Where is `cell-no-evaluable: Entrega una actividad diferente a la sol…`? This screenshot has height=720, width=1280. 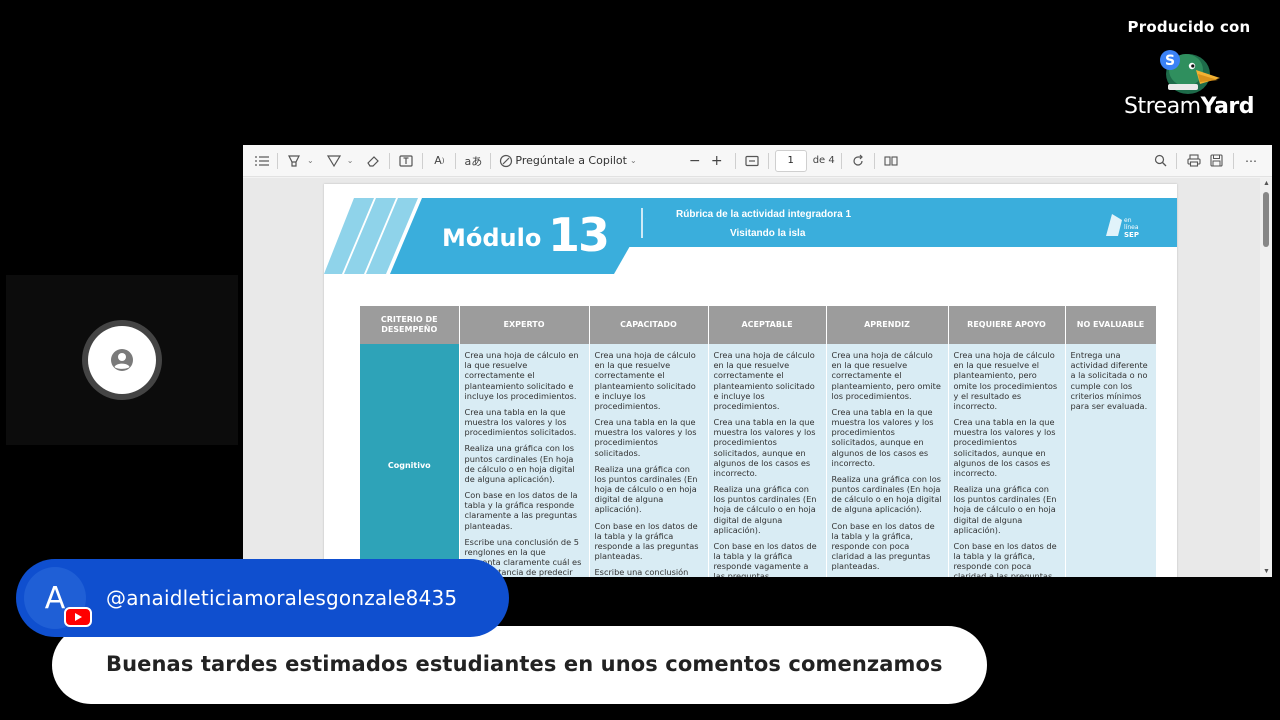
cell-no-evaluable: Entrega una actividad diferente a la sol… is located at coordinates (1111, 460).